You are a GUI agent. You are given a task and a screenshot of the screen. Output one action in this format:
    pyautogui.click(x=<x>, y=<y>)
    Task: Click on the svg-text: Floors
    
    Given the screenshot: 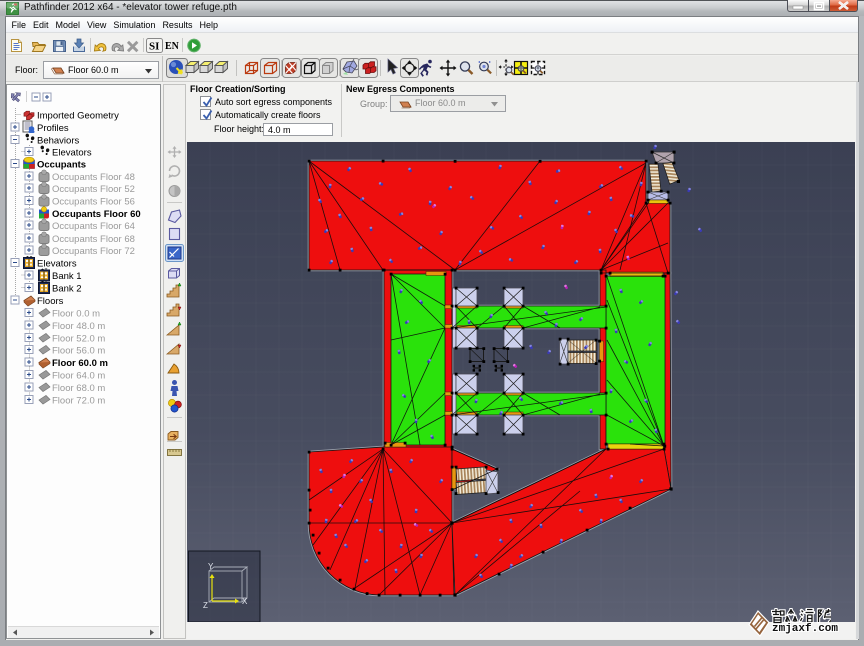 What is the action you would take?
    pyautogui.click(x=50, y=301)
    